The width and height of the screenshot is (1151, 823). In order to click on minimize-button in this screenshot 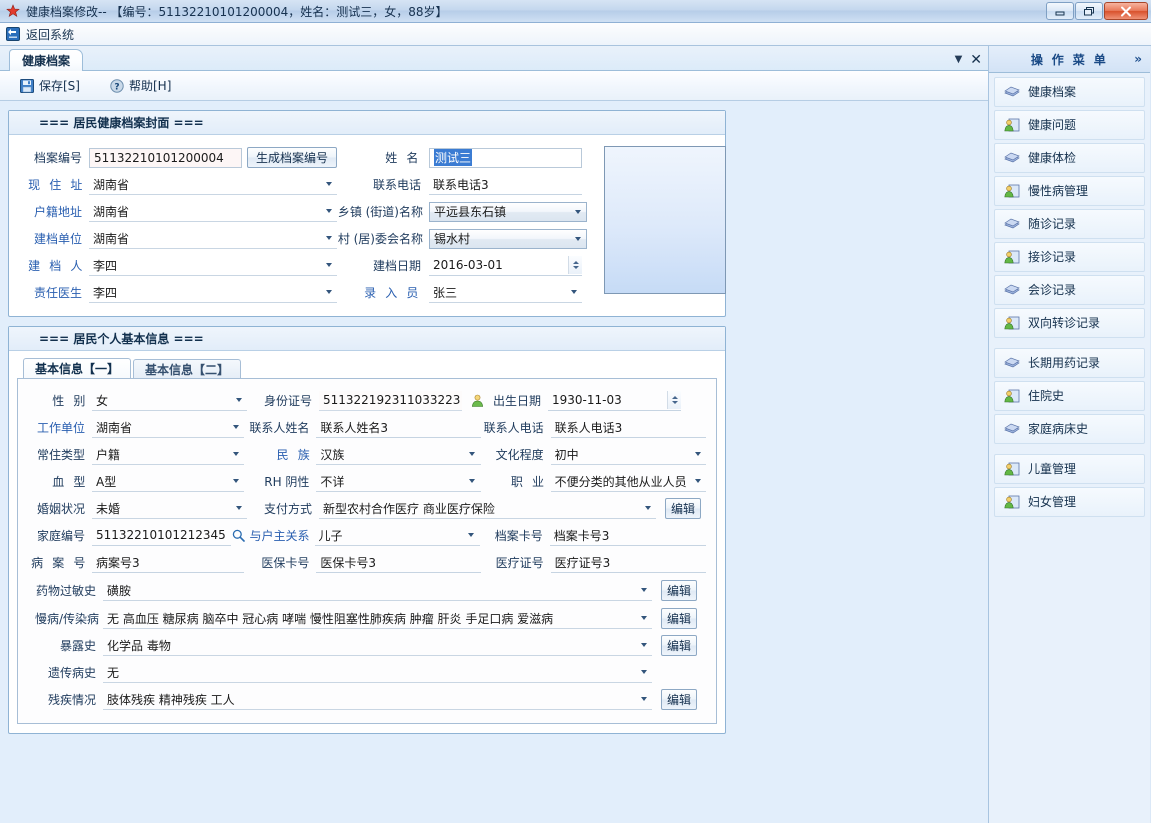, I will do `click(1060, 11)`.